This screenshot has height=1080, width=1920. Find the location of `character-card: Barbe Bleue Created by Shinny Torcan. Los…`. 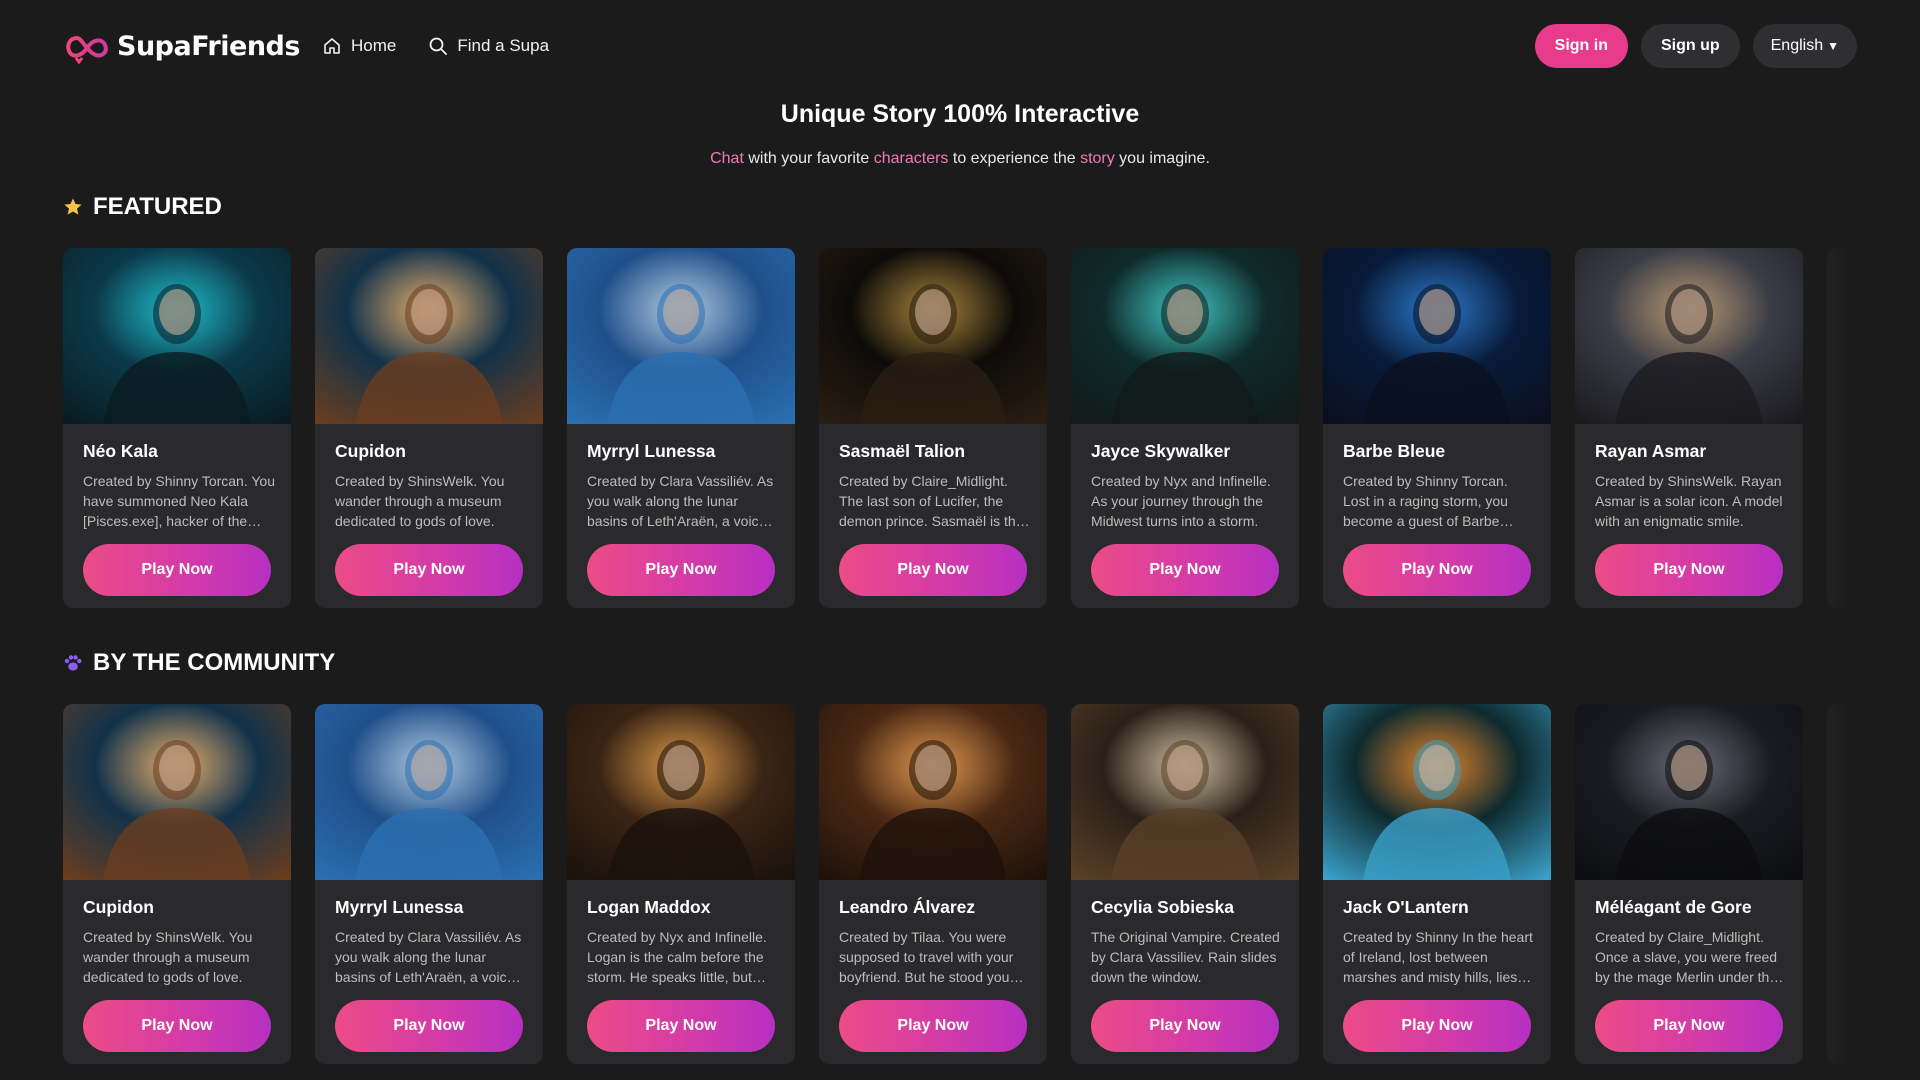

character-card: Barbe Bleue Created by Shinny Torcan. Los… is located at coordinates (1437, 428).